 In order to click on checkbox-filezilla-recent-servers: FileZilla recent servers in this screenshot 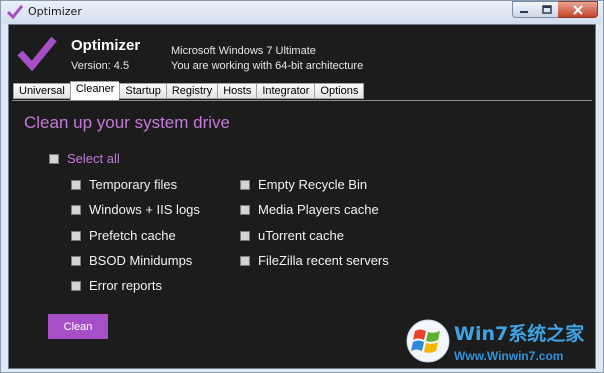, I will do `click(314, 260)`.